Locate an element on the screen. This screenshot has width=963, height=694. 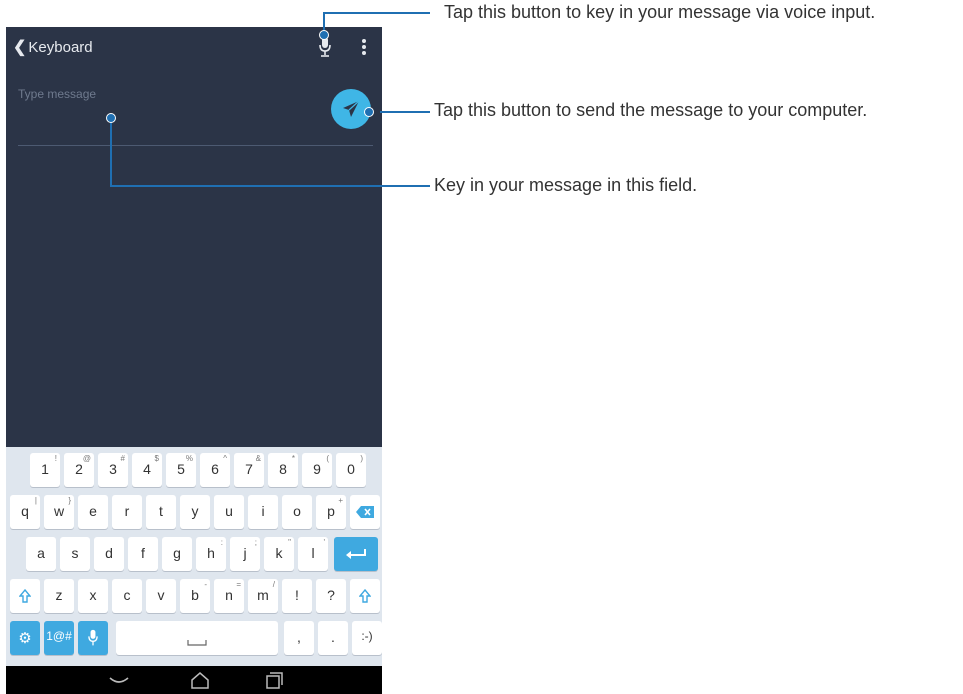
key: f is located at coordinates (143, 554).